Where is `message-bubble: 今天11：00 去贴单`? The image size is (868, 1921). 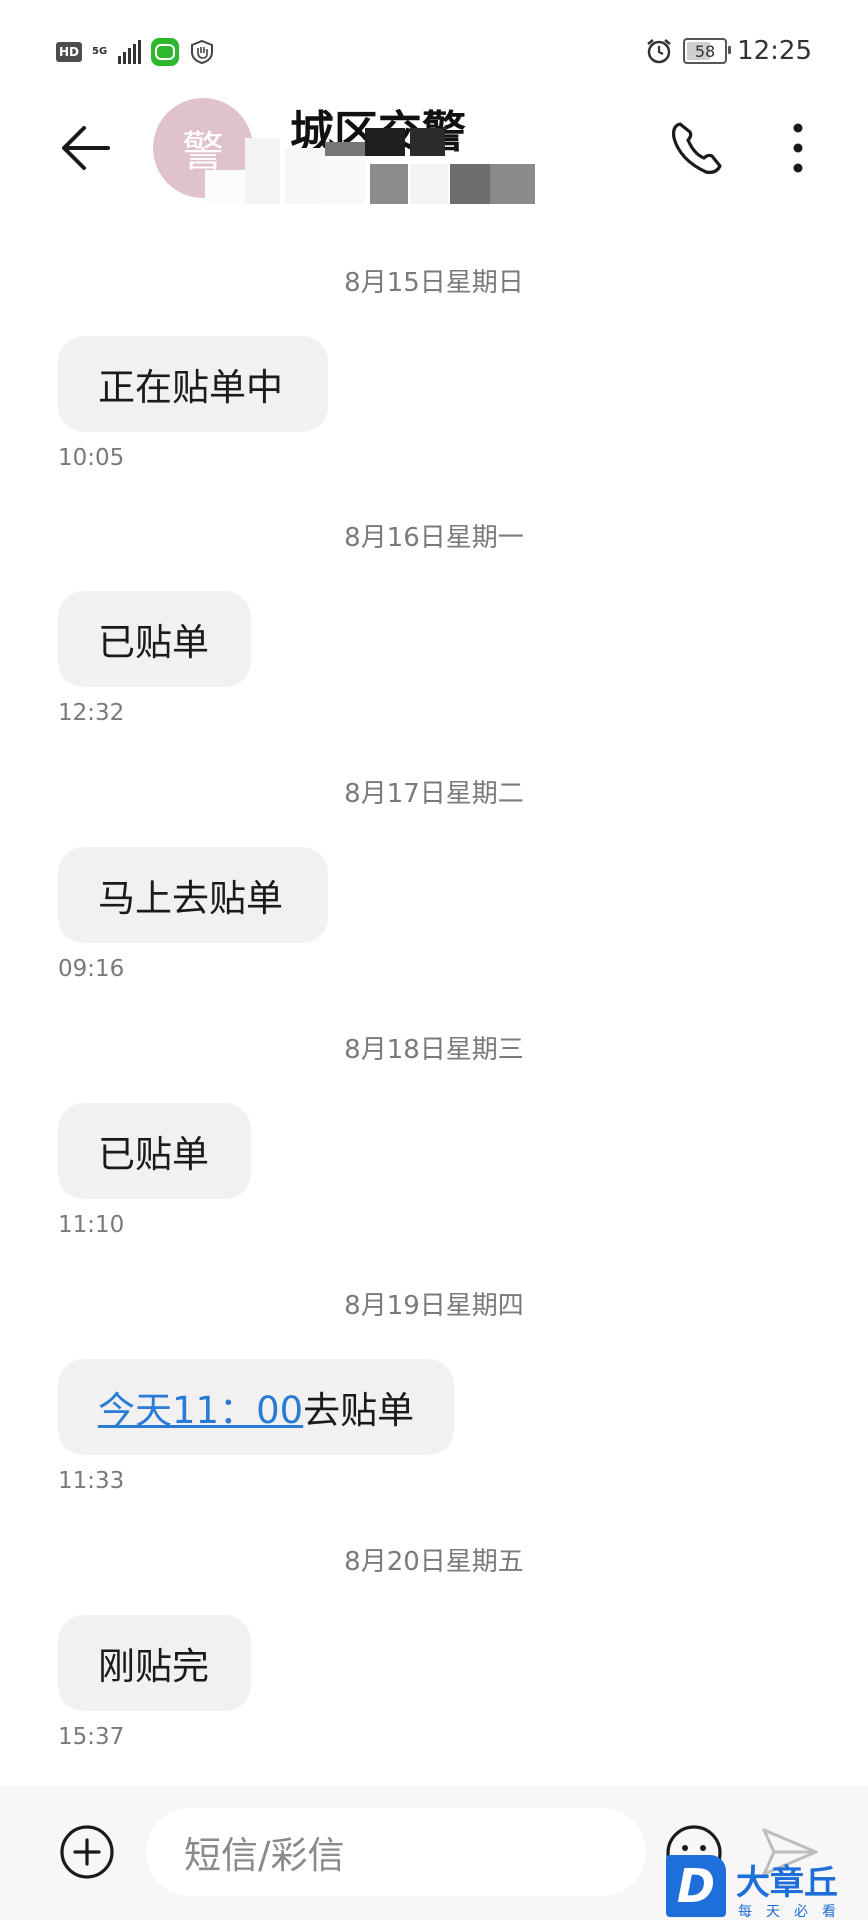
message-bubble: 今天11：00 去贴单 is located at coordinates (256, 1407).